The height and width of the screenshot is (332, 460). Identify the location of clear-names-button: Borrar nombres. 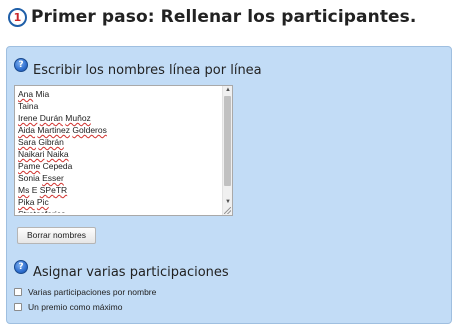
(56, 235).